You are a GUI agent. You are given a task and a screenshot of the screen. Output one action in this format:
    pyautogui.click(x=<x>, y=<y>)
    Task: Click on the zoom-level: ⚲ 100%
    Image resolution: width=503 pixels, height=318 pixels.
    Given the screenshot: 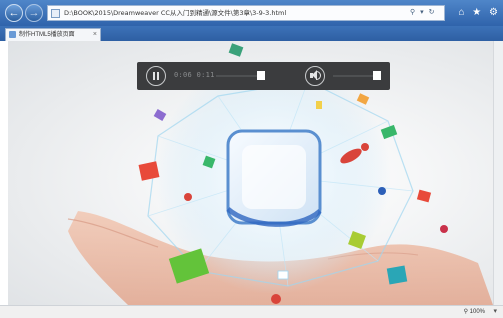 What is the action you would take?
    pyautogui.click(x=474, y=312)
    